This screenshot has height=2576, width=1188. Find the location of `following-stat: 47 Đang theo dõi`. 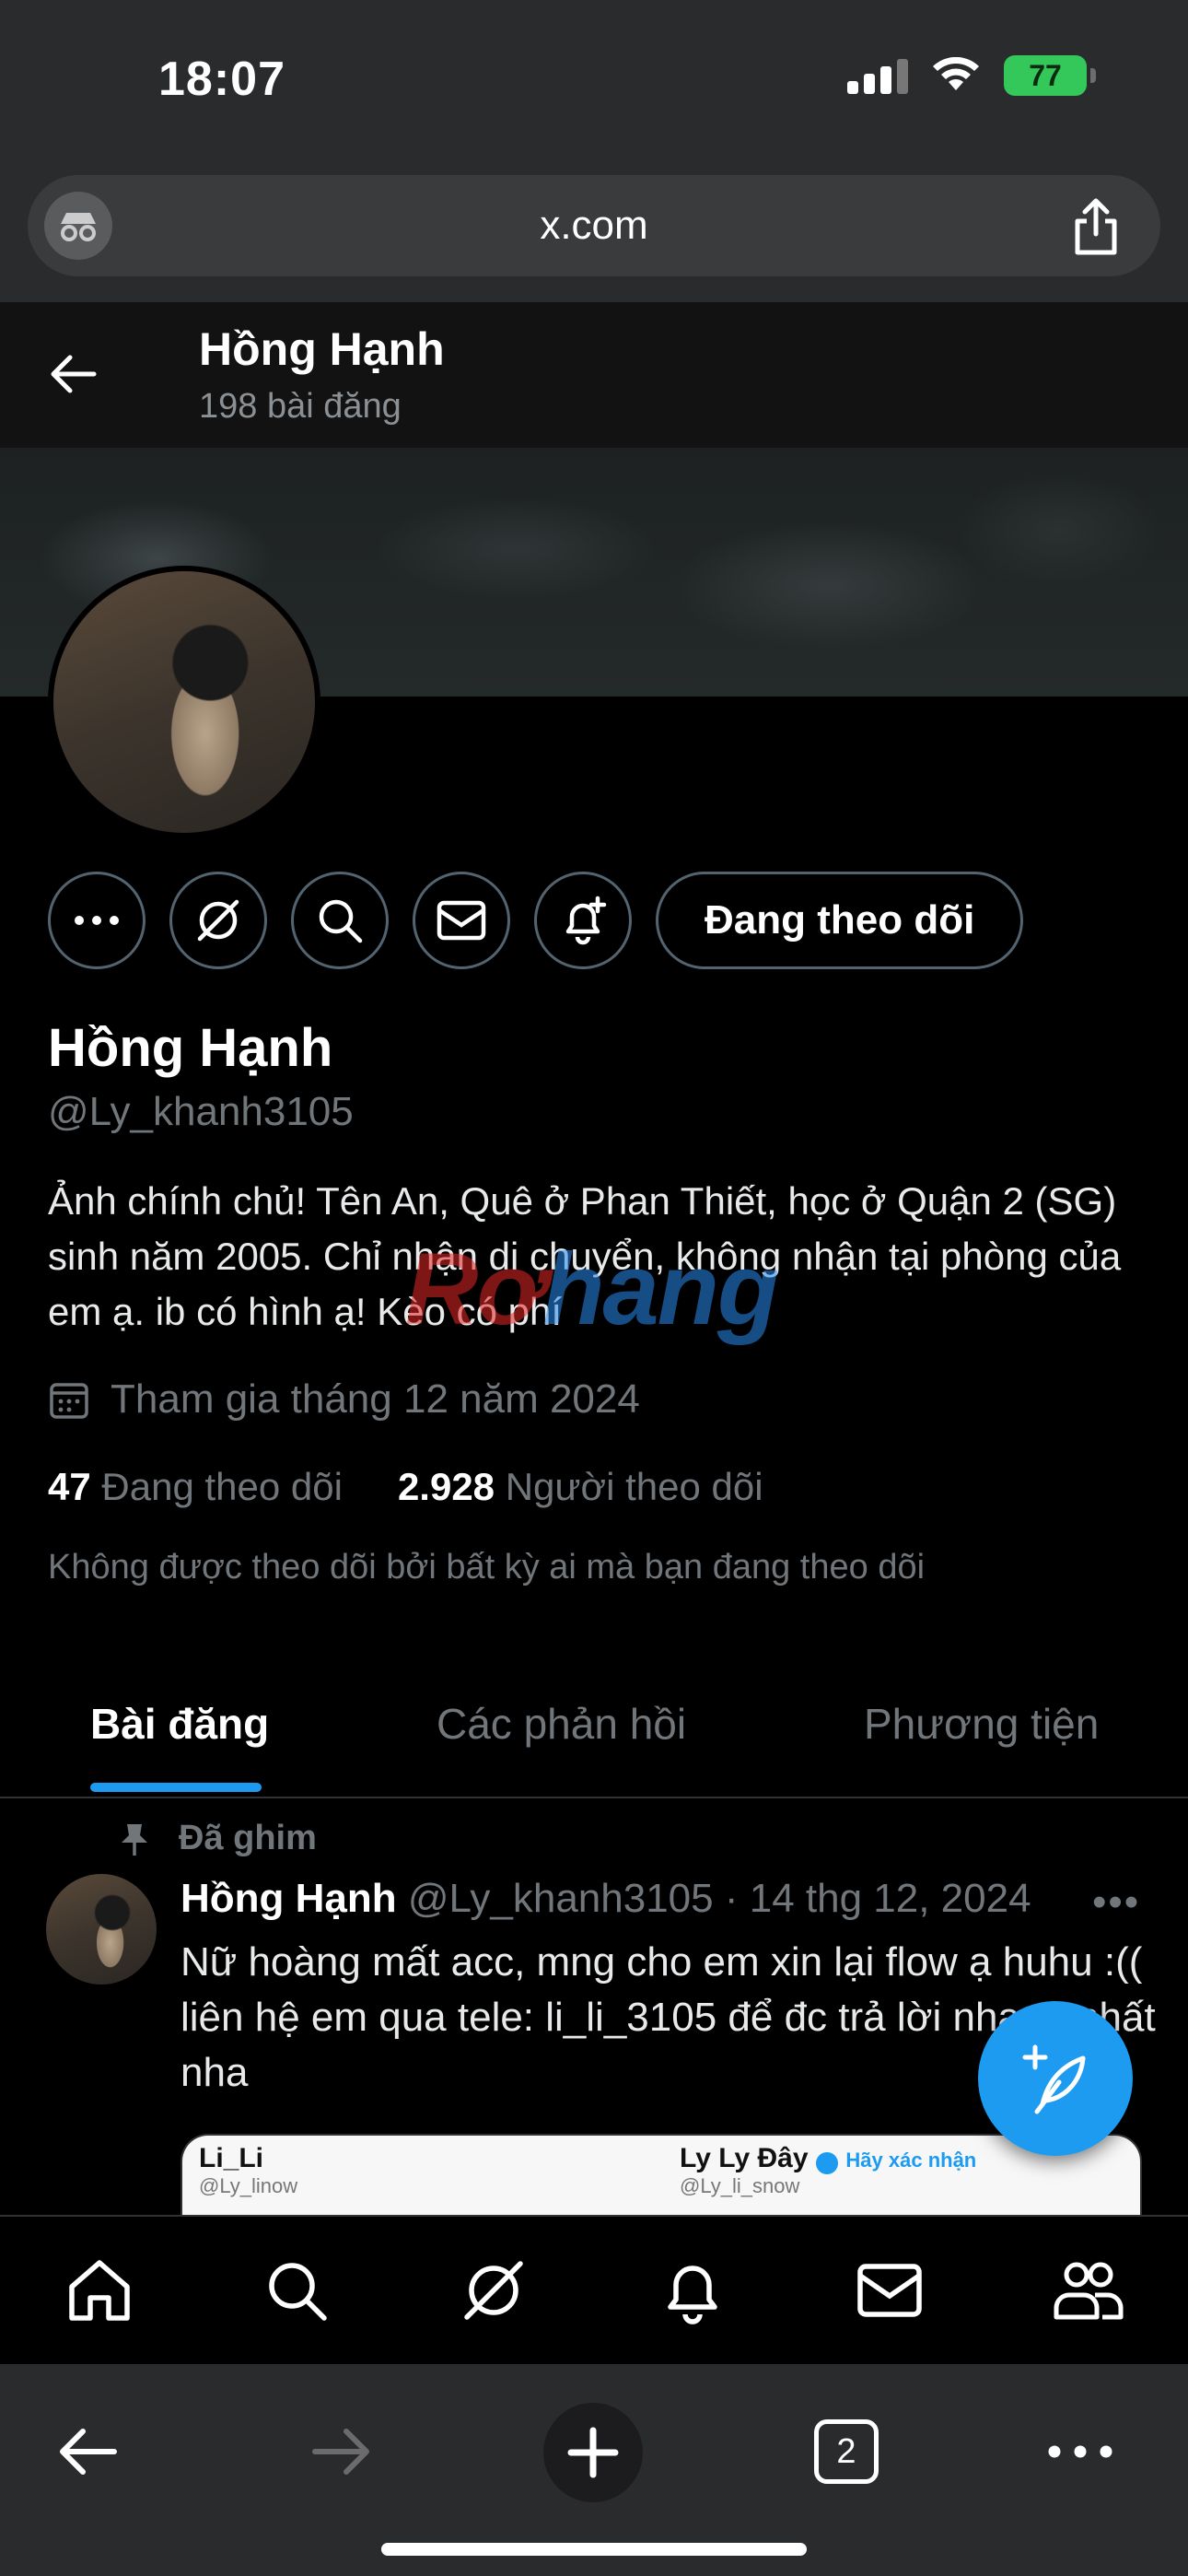

following-stat: 47 Đang theo dõi is located at coordinates (195, 1487).